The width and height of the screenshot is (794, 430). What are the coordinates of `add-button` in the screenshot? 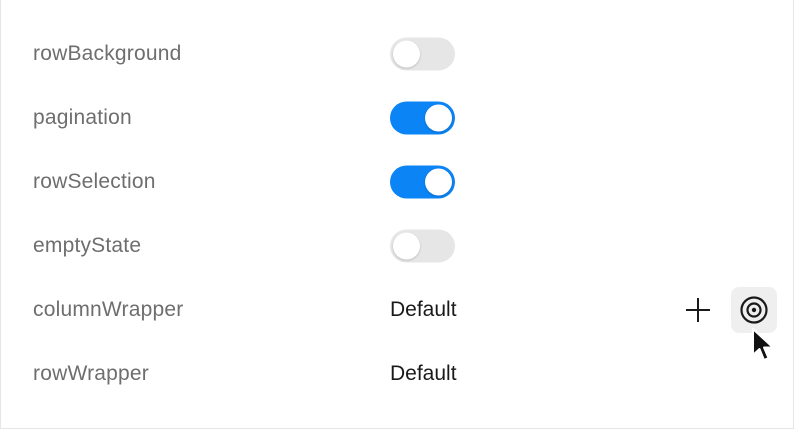 It's located at (698, 310).